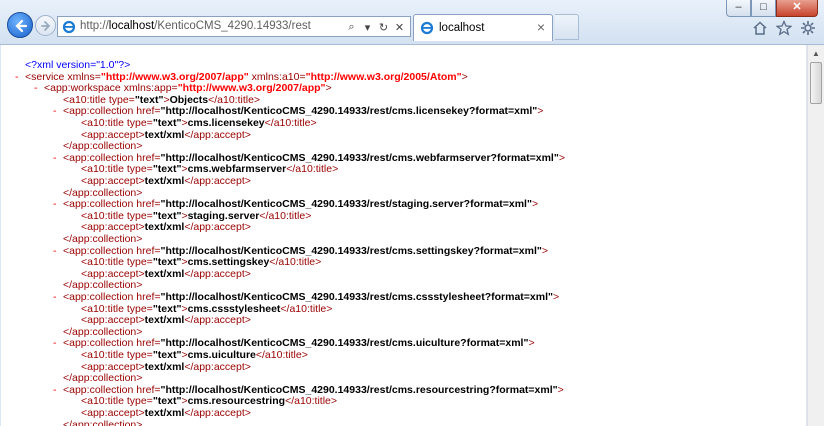  I want to click on vertical-scrollbar: ▲, so click(815, 235).